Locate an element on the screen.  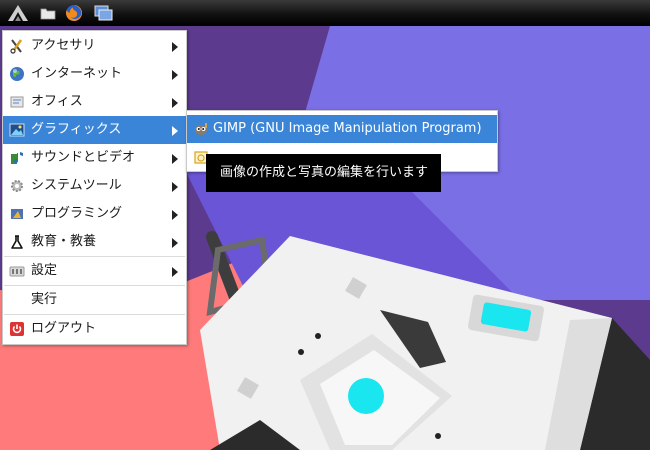
menu-item-graphics: グラフィックス is located at coordinates (94, 130).